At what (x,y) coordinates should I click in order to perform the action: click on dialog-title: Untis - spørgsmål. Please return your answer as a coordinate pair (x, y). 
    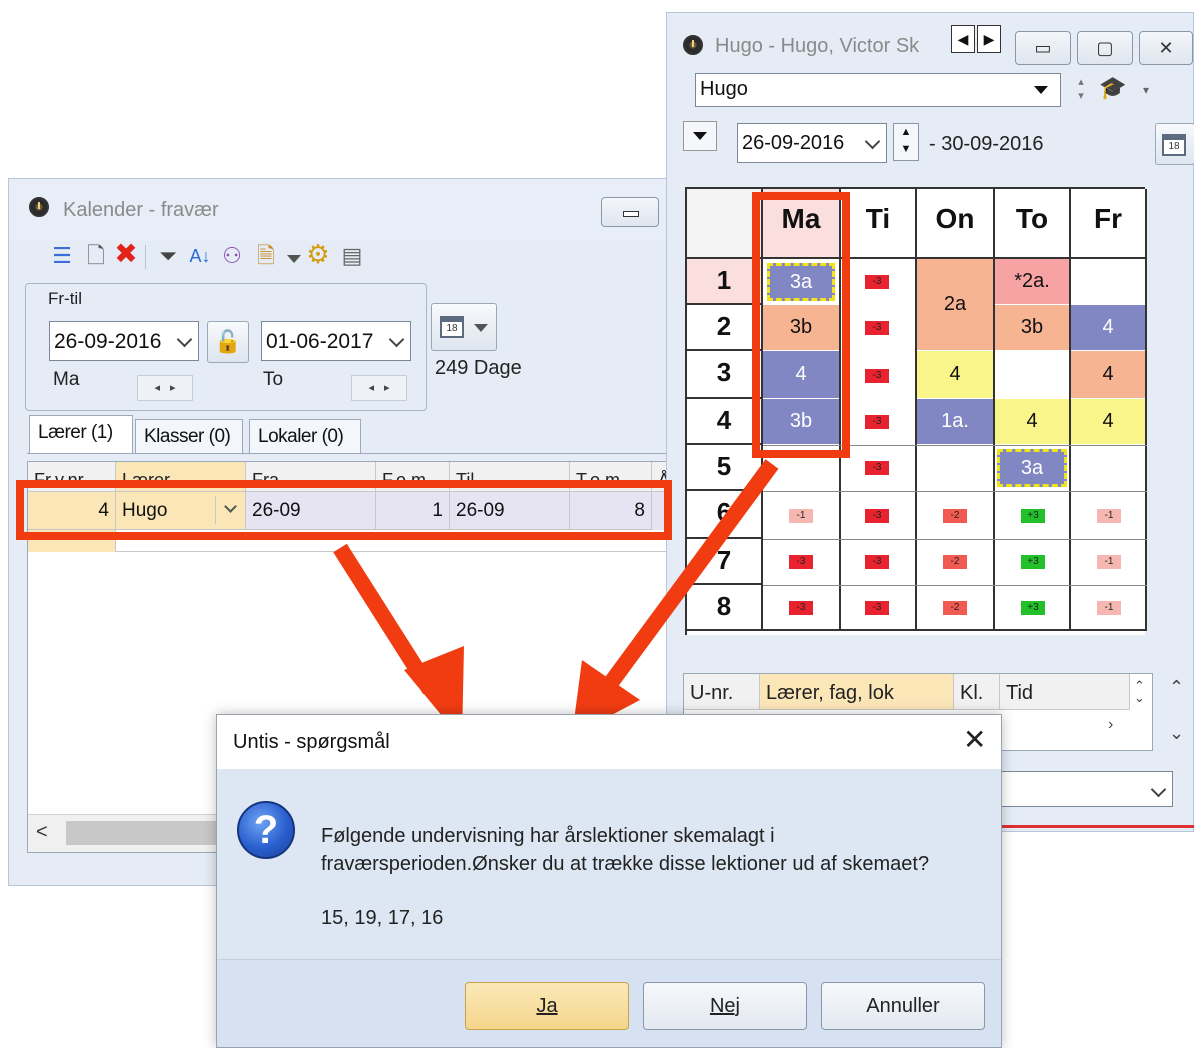
    Looking at the image, I should click on (311, 742).